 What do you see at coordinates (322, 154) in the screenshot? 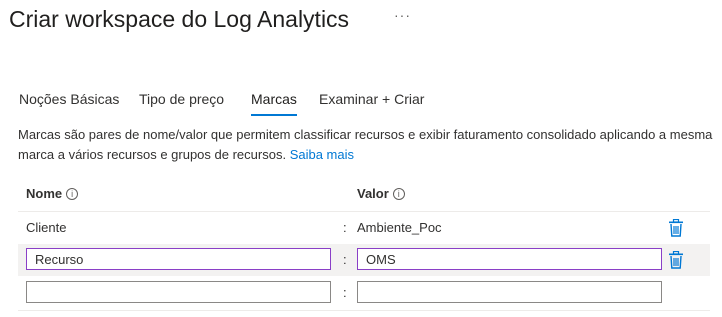
I see `learn-more-link: Saiba mais` at bounding box center [322, 154].